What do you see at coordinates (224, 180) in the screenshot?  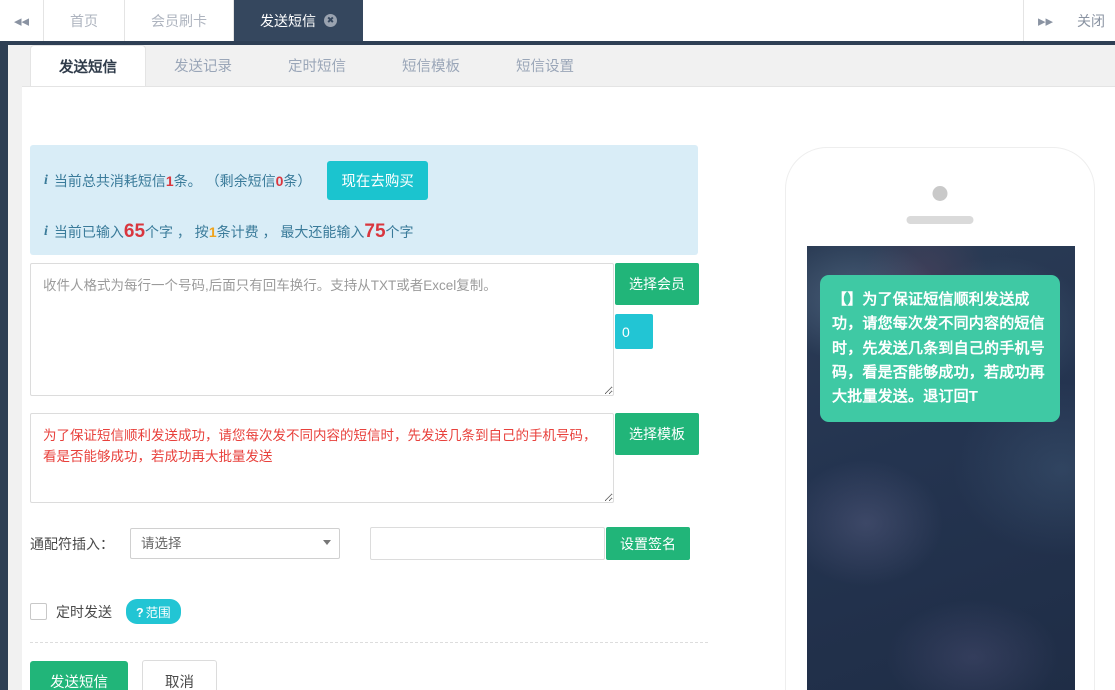 I see `quota-middle-text: 条。 （剩余短信` at bounding box center [224, 180].